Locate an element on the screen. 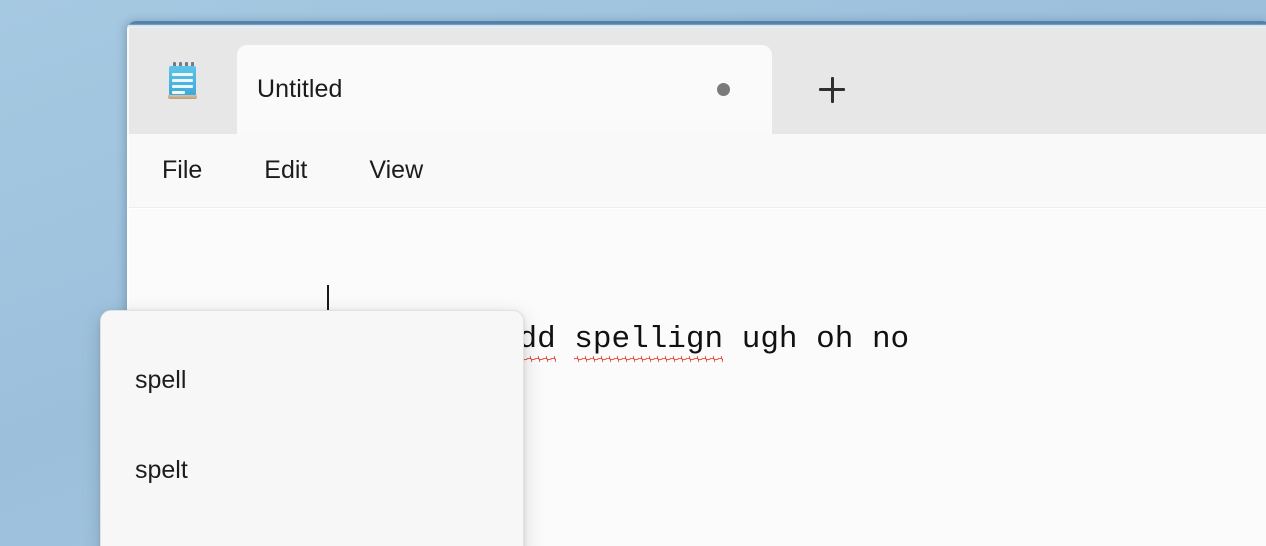 The width and height of the screenshot is (1266, 546). app-icon-slot is located at coordinates (182, 81).